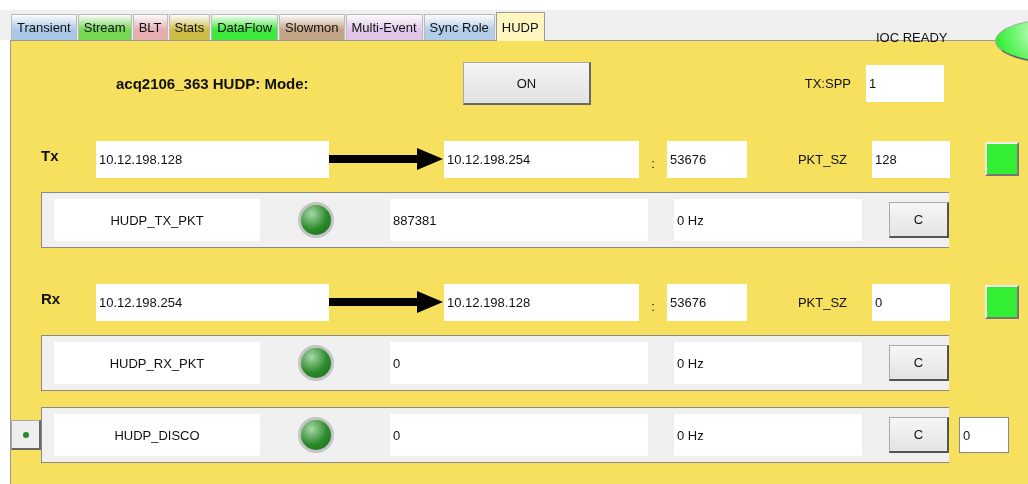 This screenshot has height=484, width=1028. What do you see at coordinates (911, 159) in the screenshot?
I see `packet-size-field: 128` at bounding box center [911, 159].